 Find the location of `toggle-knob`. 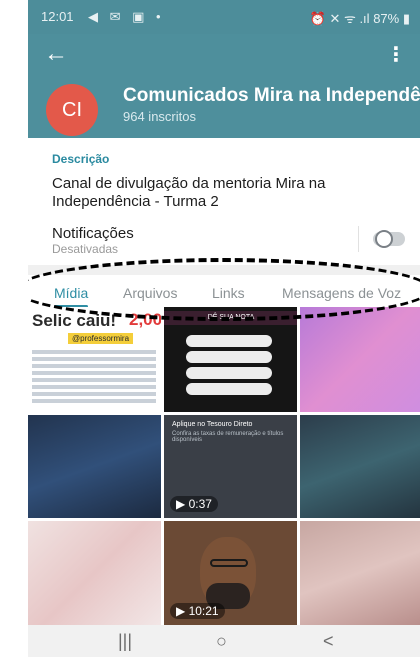

toggle-knob is located at coordinates (384, 239).